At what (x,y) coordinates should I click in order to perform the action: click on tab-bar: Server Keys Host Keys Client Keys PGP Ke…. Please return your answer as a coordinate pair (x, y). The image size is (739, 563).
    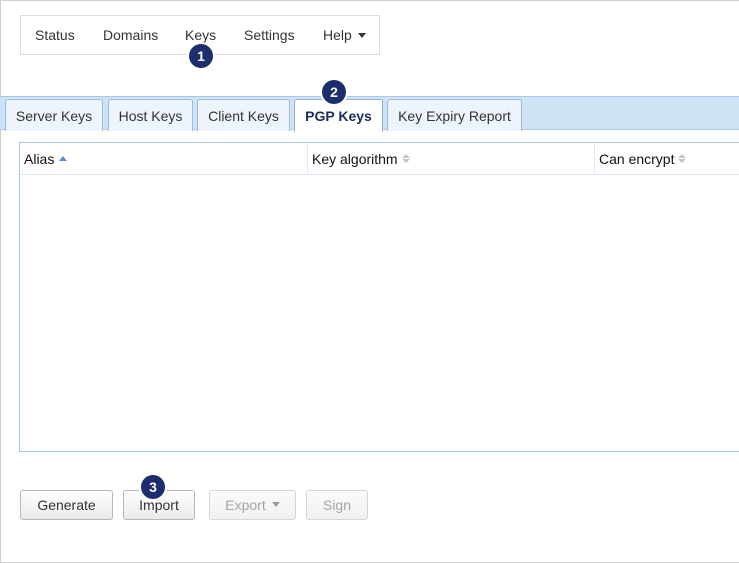
    Looking at the image, I should click on (369, 114).